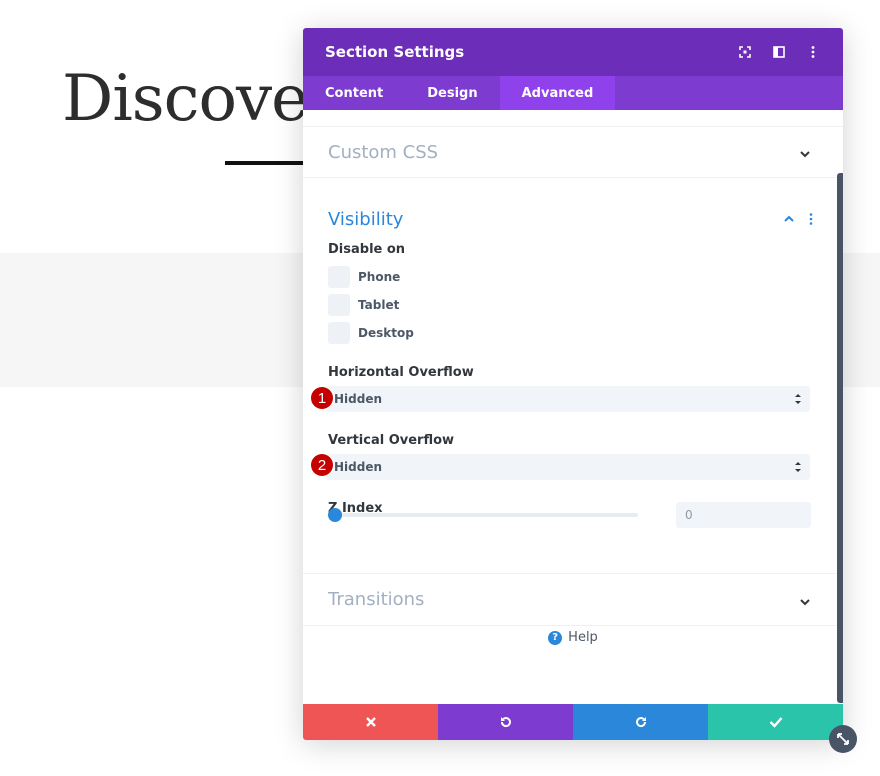  I want to click on check-icon, so click(775, 722).